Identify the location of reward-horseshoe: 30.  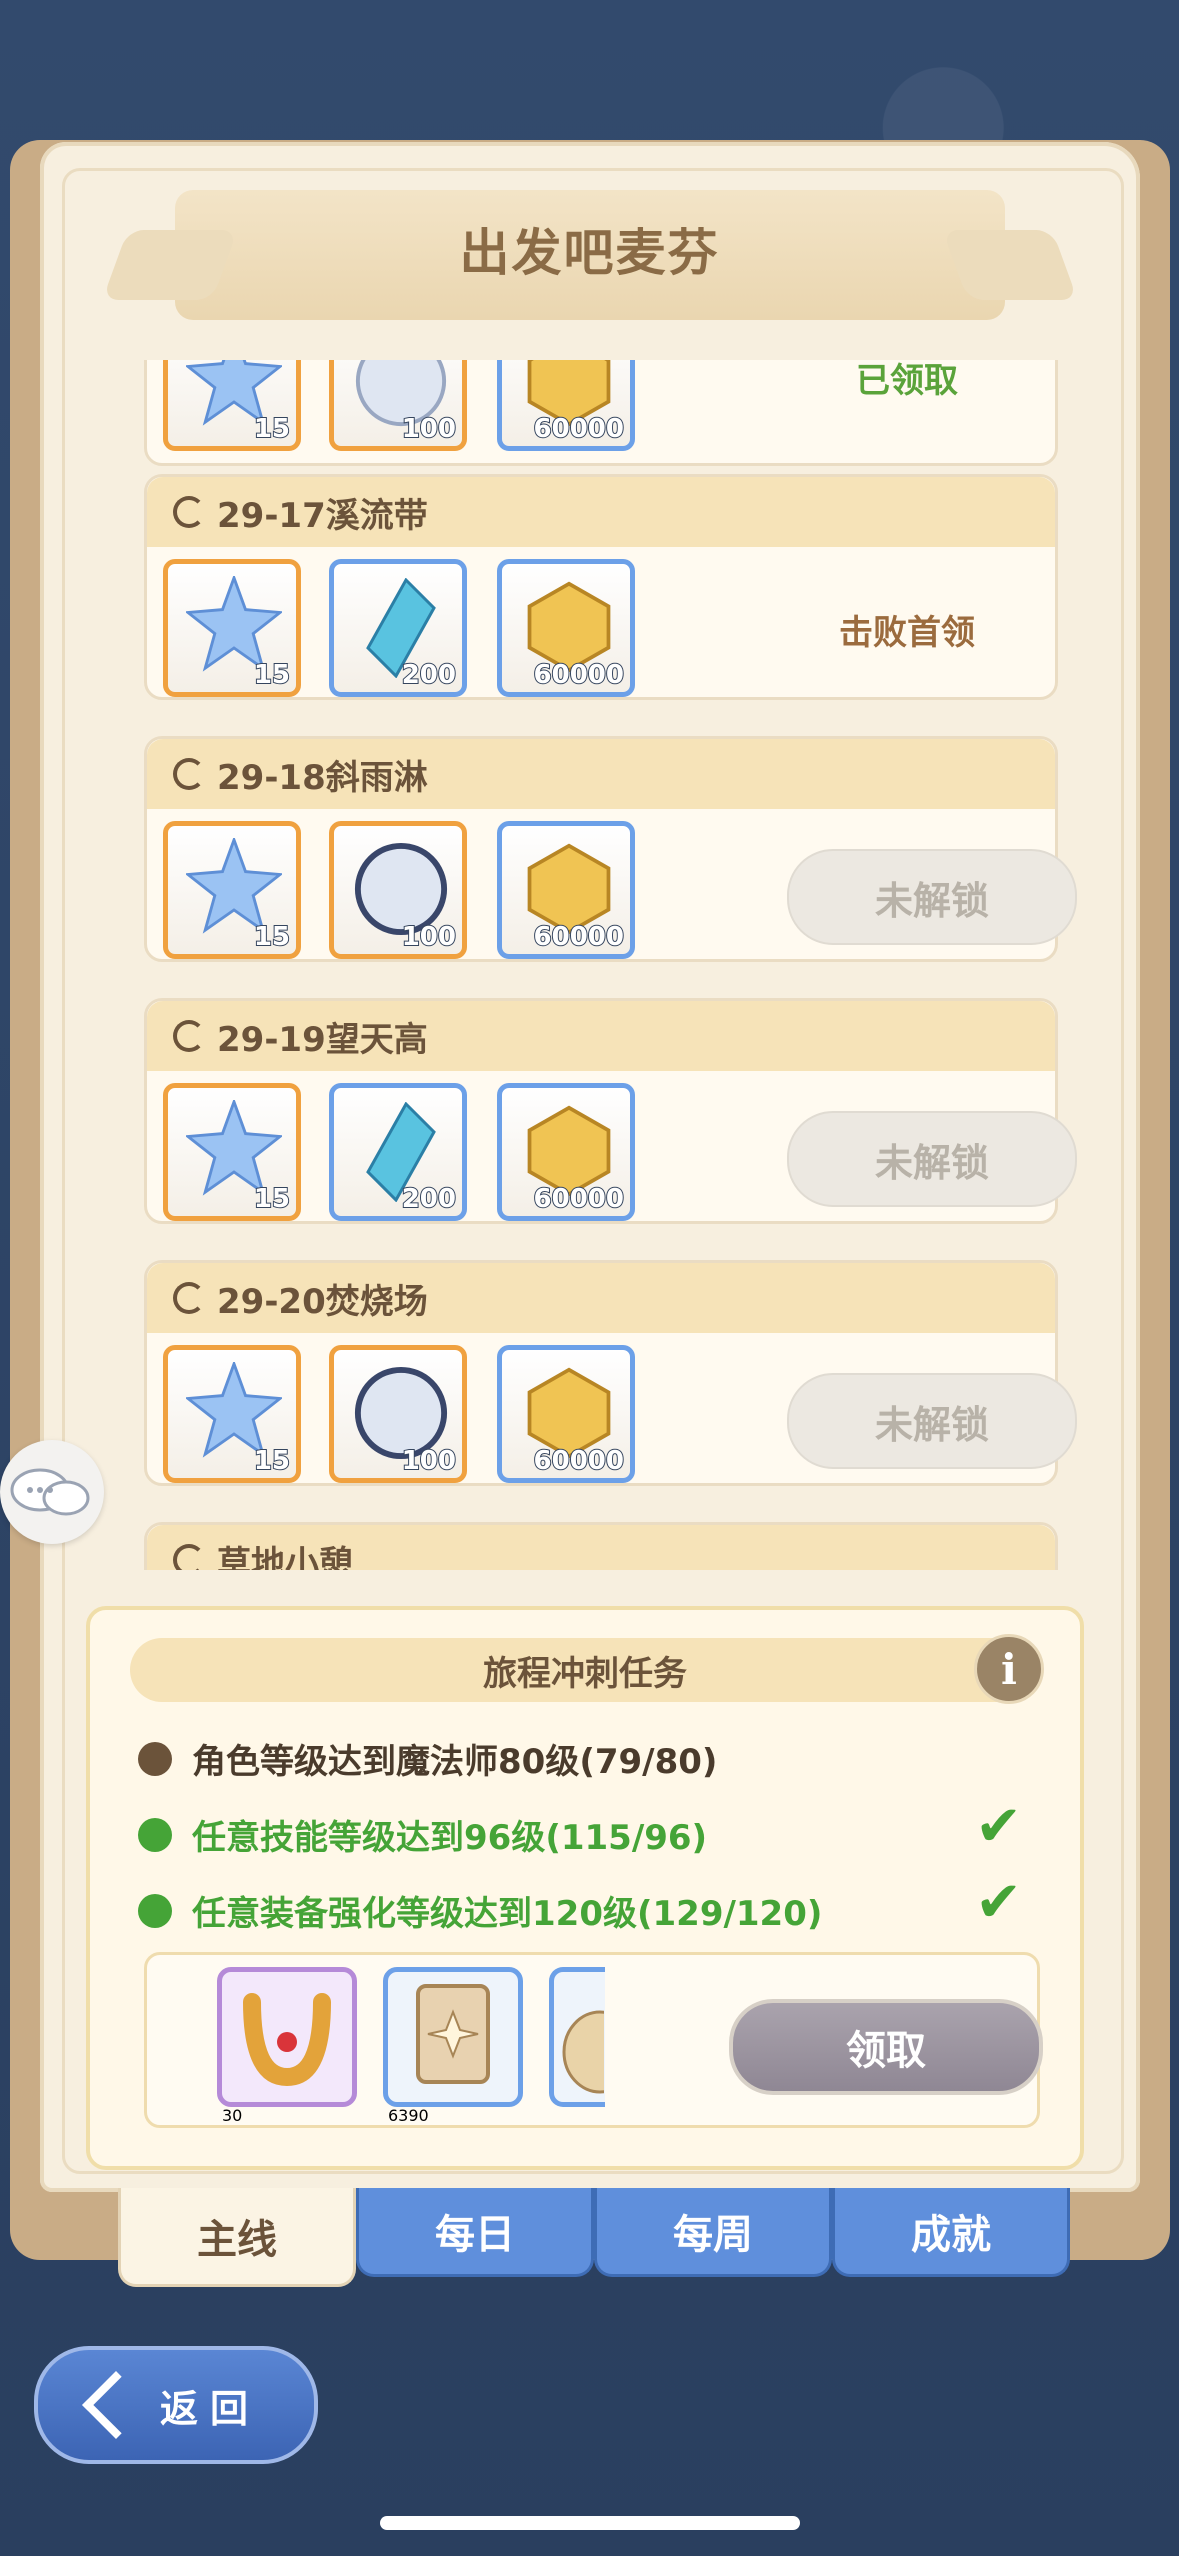
(287, 2046).